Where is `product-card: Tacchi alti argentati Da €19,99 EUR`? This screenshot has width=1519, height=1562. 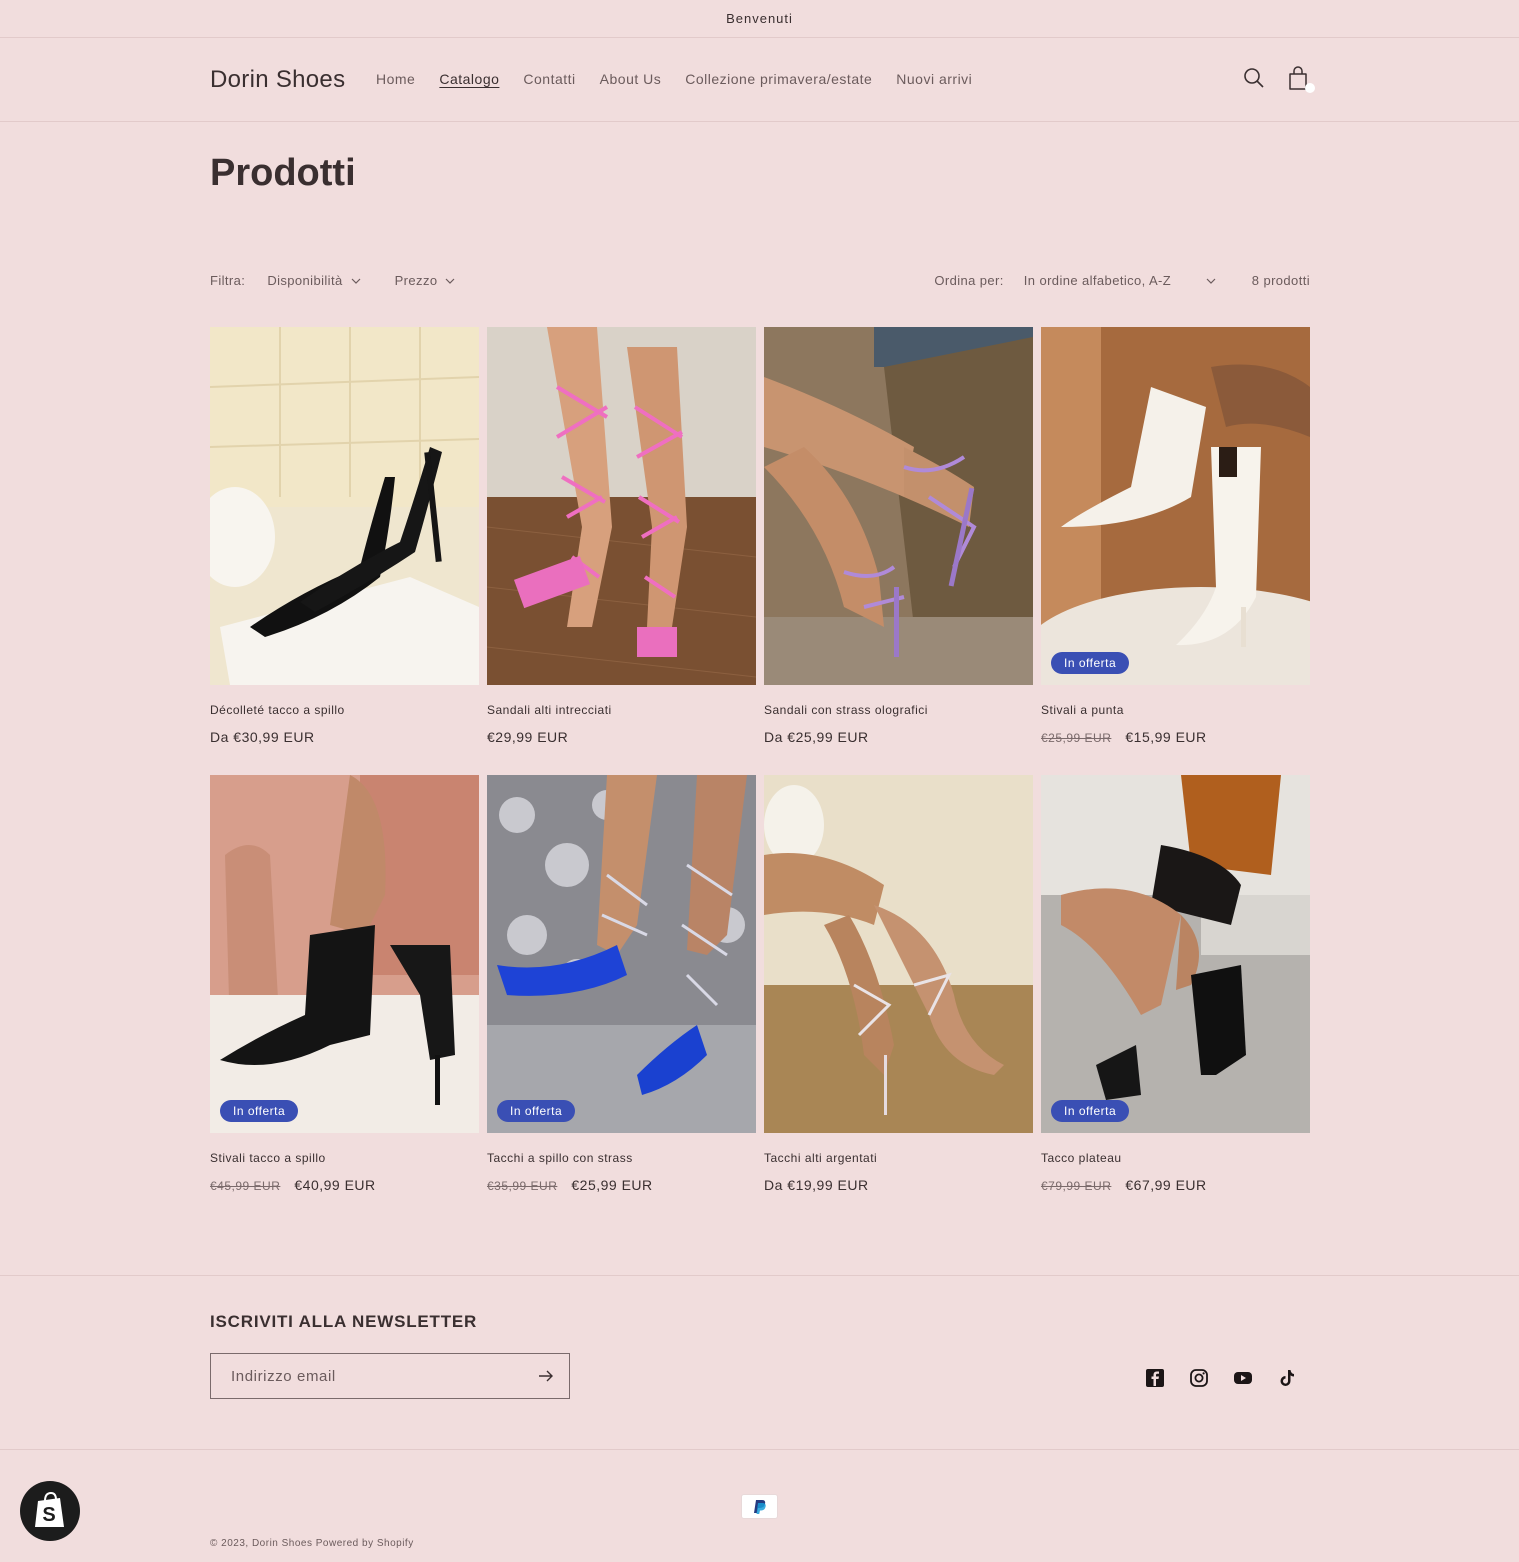
product-card: Tacchi alti argentati Da €19,99 EUR is located at coordinates (898, 999).